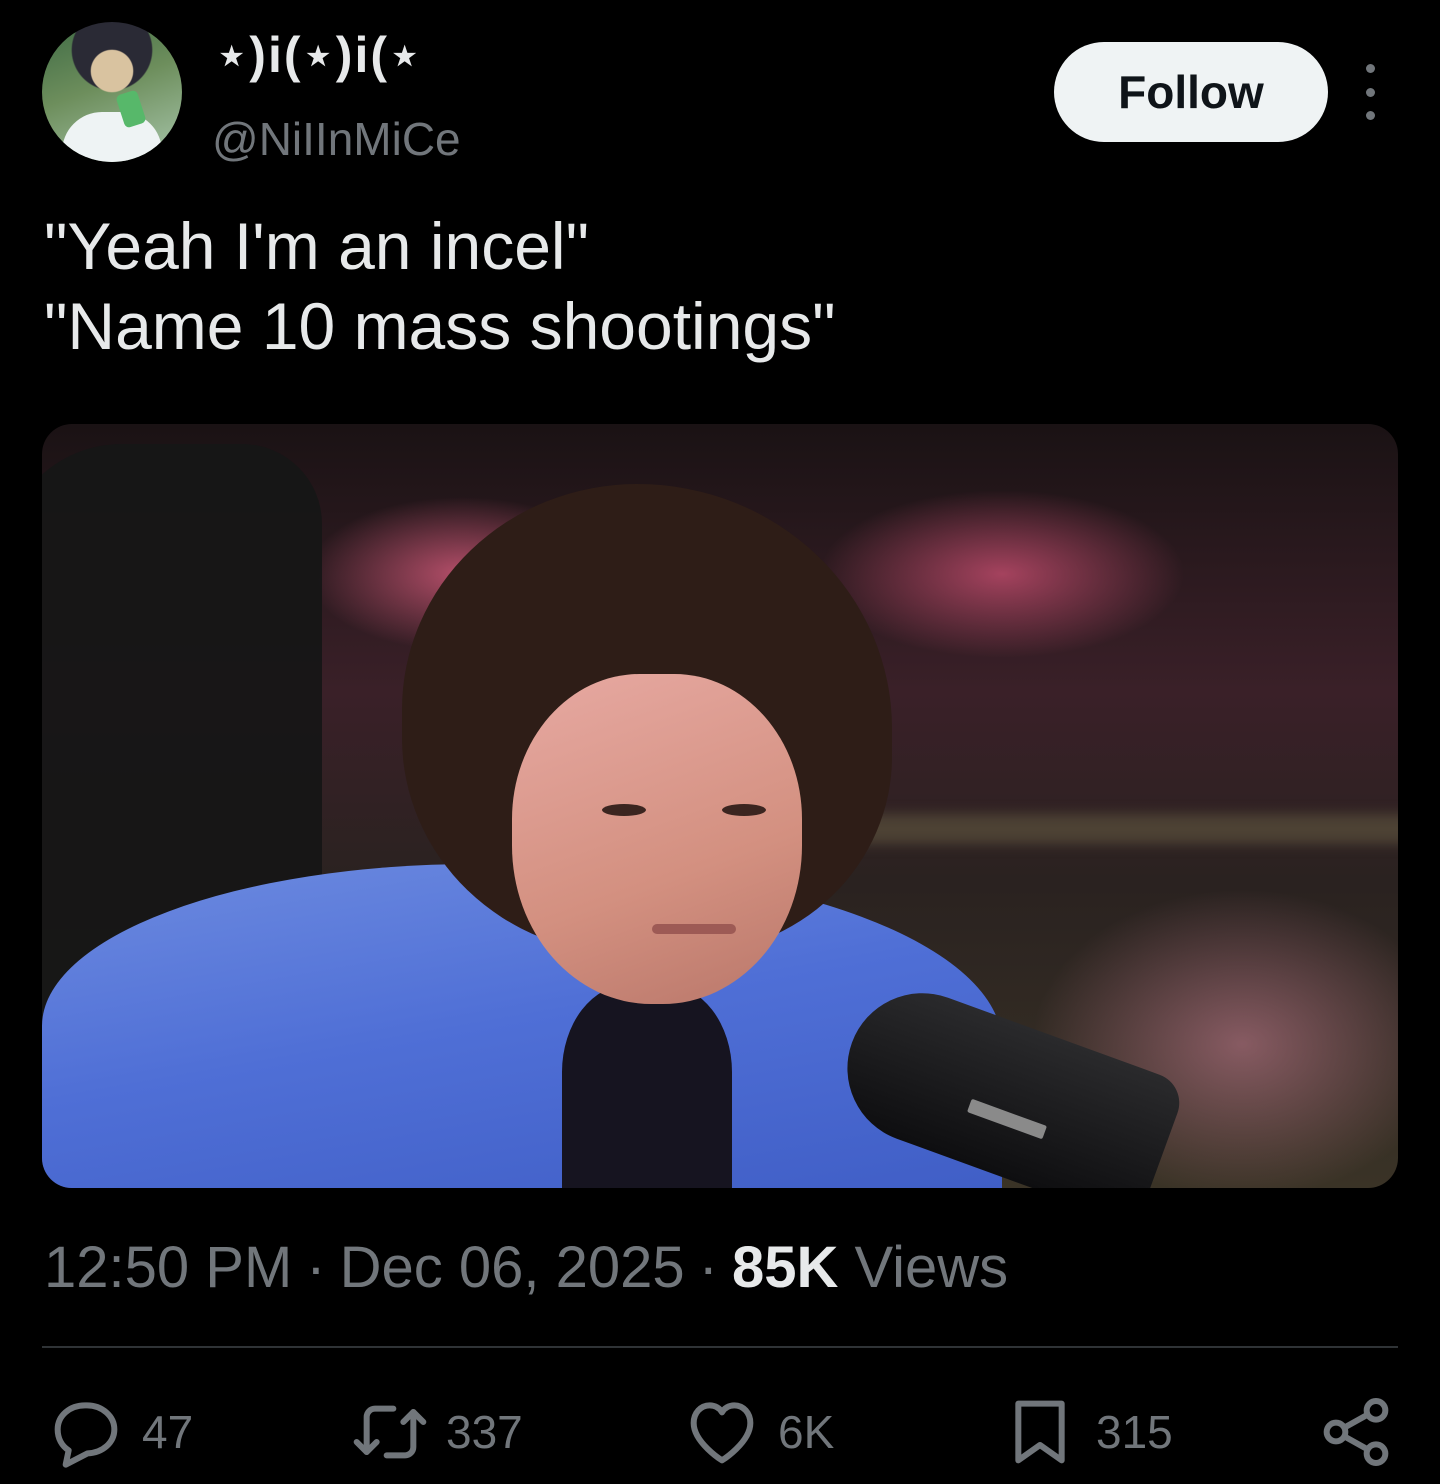  I want to click on avatar-shirt, so click(112, 137).